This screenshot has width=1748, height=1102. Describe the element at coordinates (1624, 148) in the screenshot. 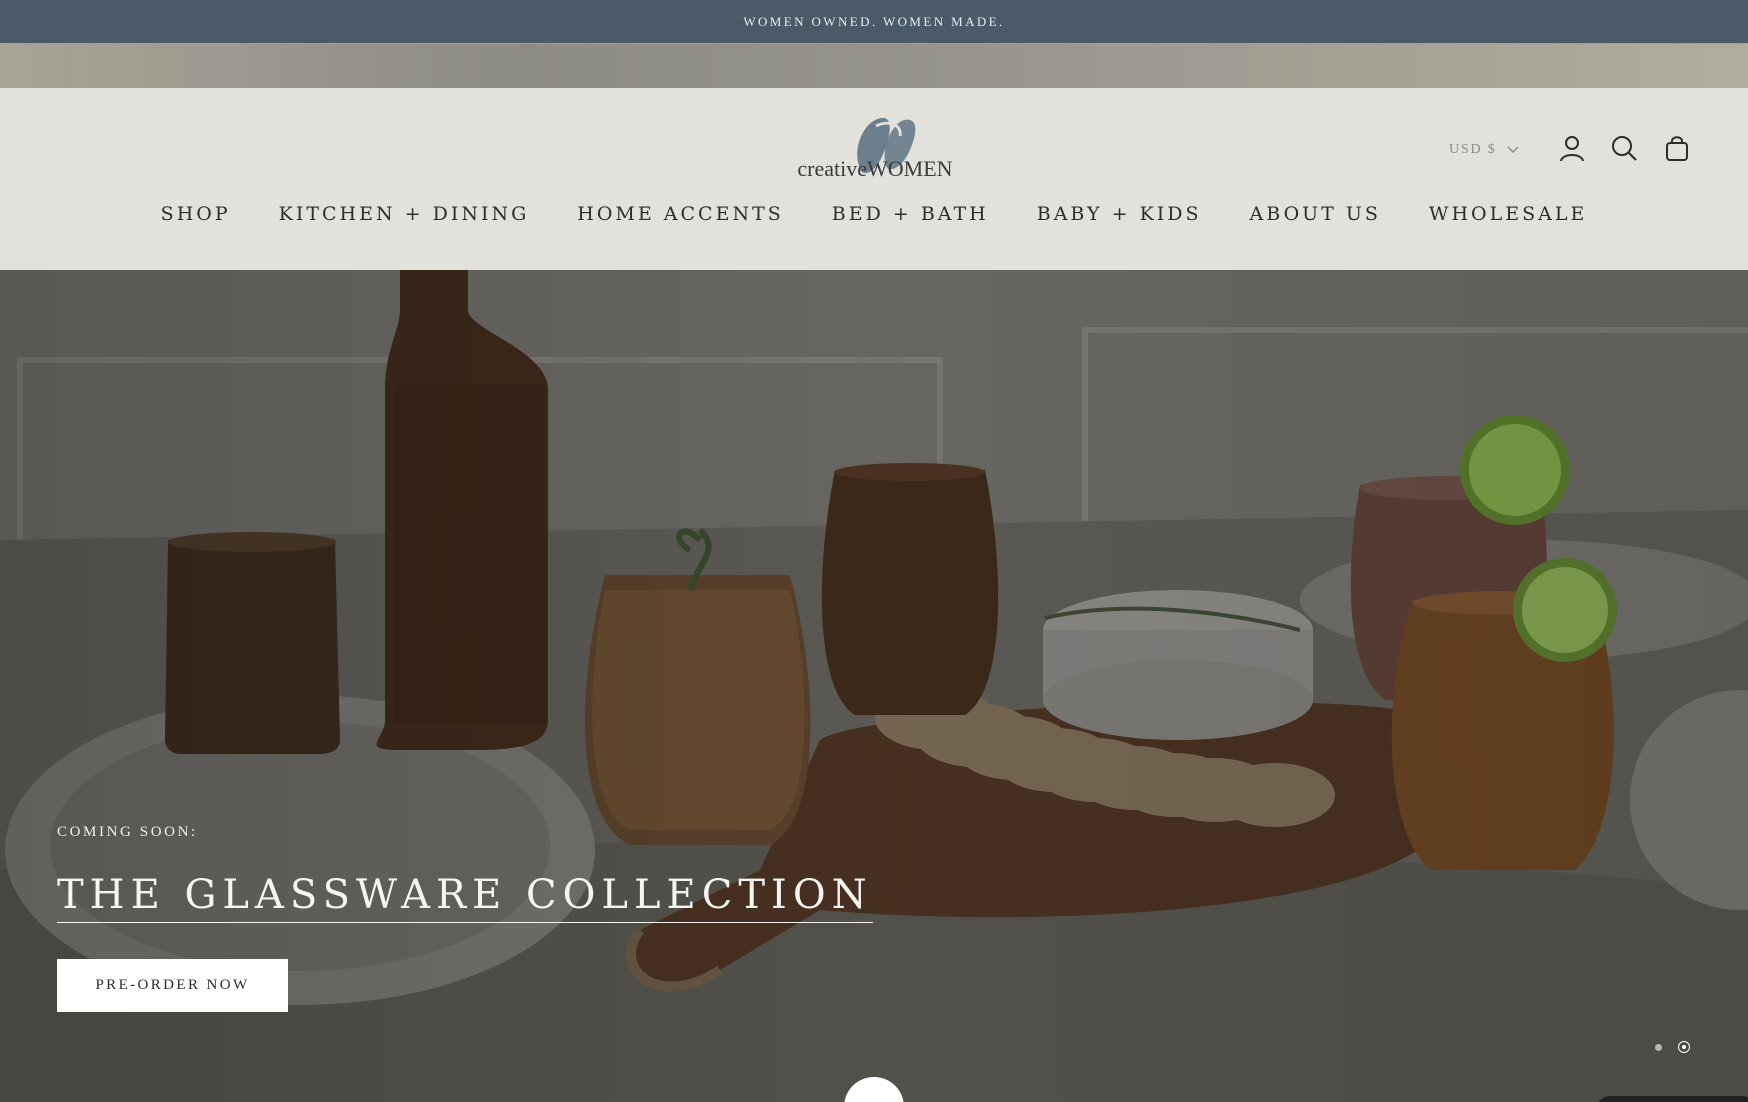

I see `search-icon` at that location.